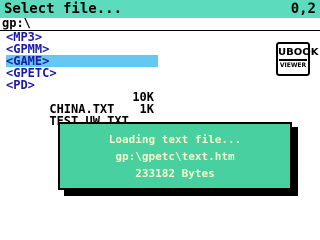 The width and height of the screenshot is (320, 240). I want to click on page-indicator: 0,2, so click(303, 9).